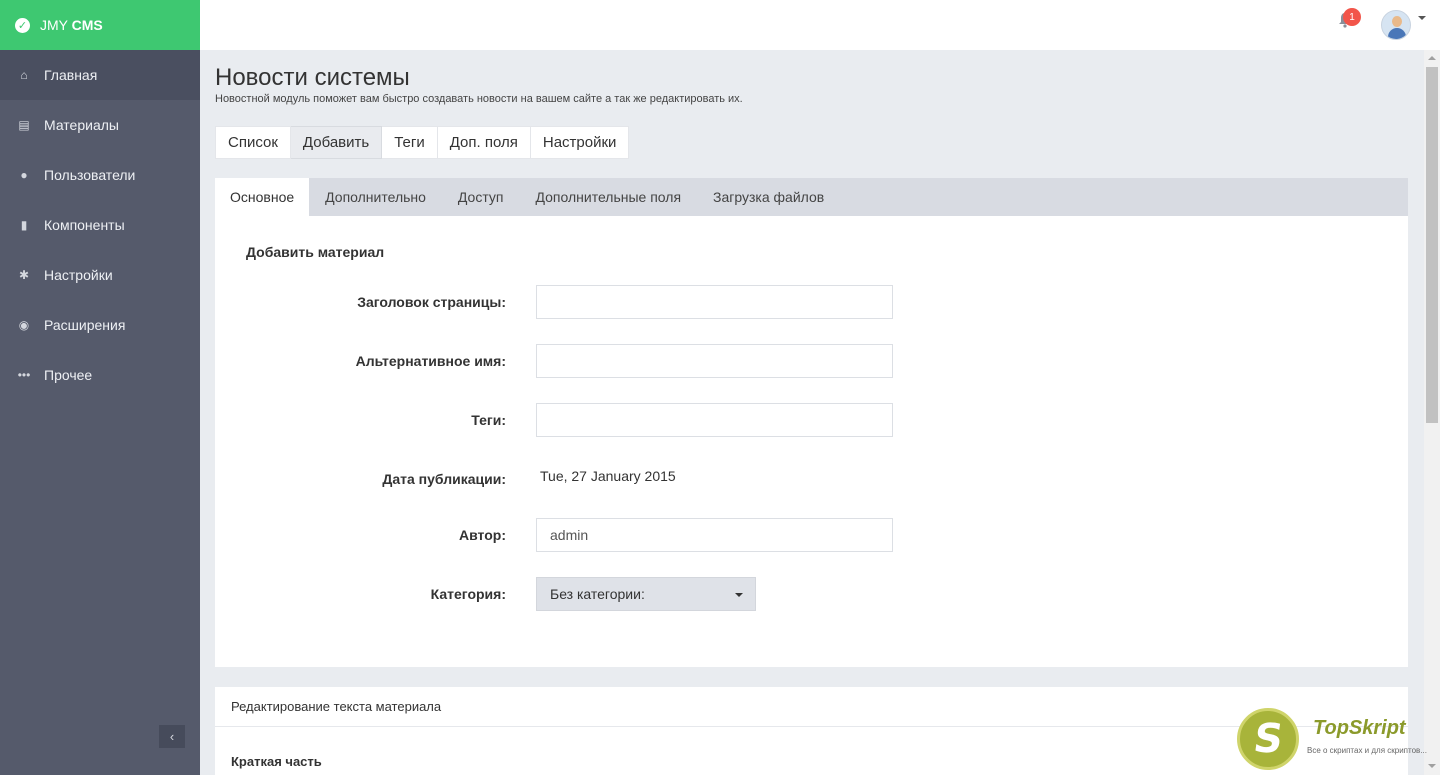 The width and height of the screenshot is (1440, 775). I want to click on sidebar-item-label: Прочее, so click(68, 375).